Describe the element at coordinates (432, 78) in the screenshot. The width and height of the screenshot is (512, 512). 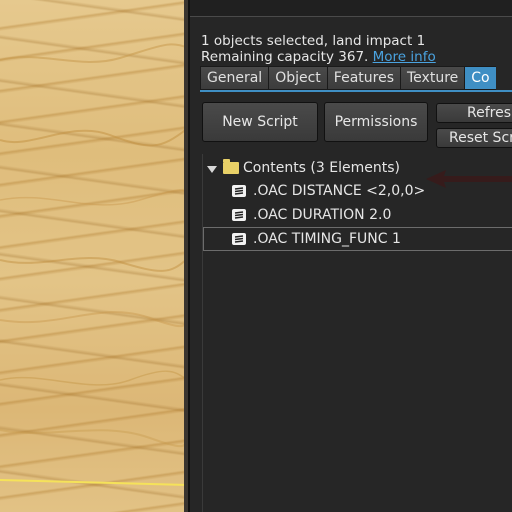
I see `tab-texture: Texture` at that location.